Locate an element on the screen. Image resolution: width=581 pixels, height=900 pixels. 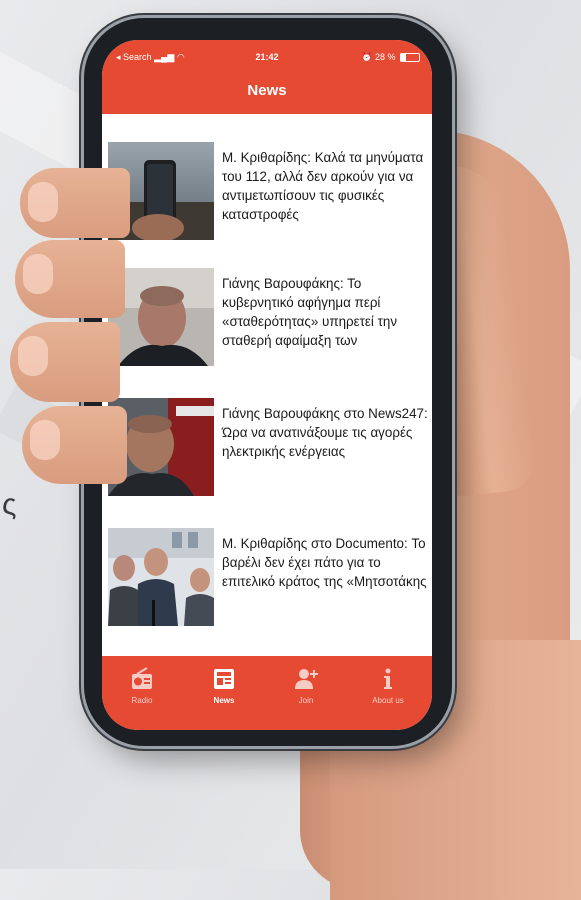
tab-news: News is located at coordinates (224, 685).